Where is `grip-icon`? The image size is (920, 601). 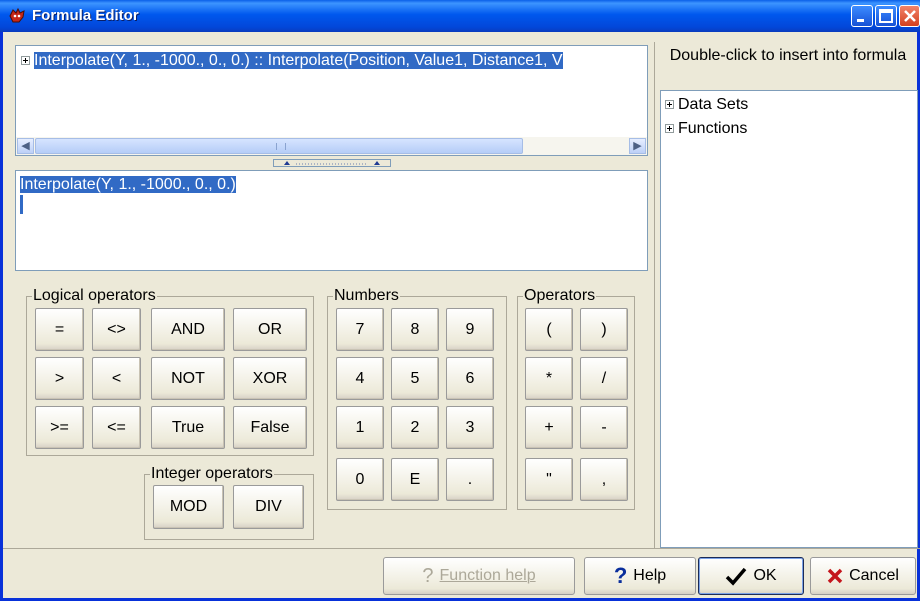
grip-icon is located at coordinates (281, 146).